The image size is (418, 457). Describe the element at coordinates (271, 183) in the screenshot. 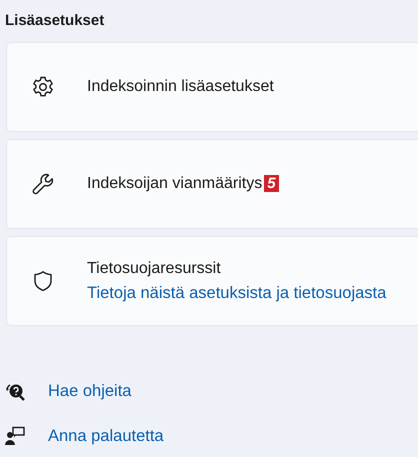

I see `number-badge: 5` at that location.